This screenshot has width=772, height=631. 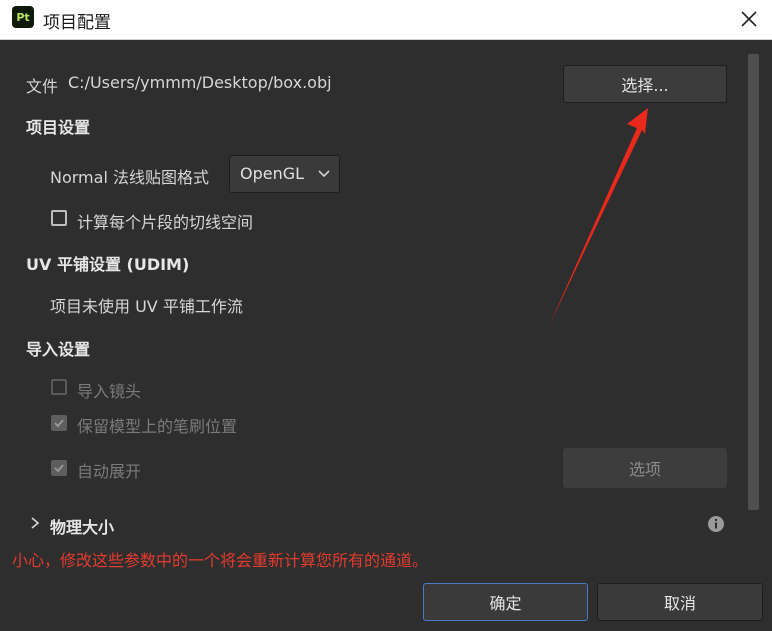 What do you see at coordinates (505, 602) in the screenshot?
I see `ok-button: 确定` at bounding box center [505, 602].